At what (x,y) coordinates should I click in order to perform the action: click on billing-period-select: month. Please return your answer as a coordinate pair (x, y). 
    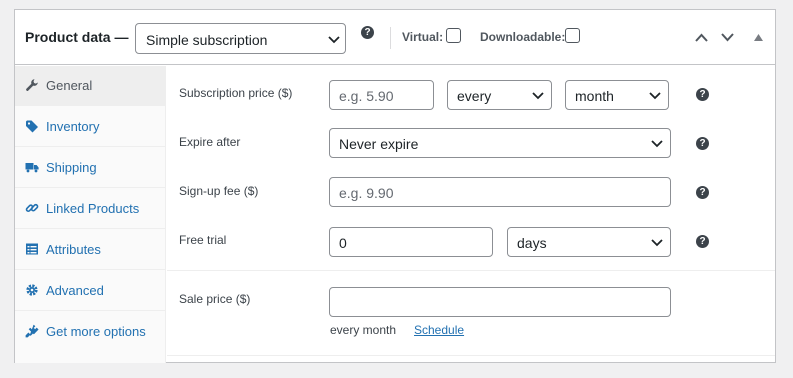
    Looking at the image, I should click on (617, 95).